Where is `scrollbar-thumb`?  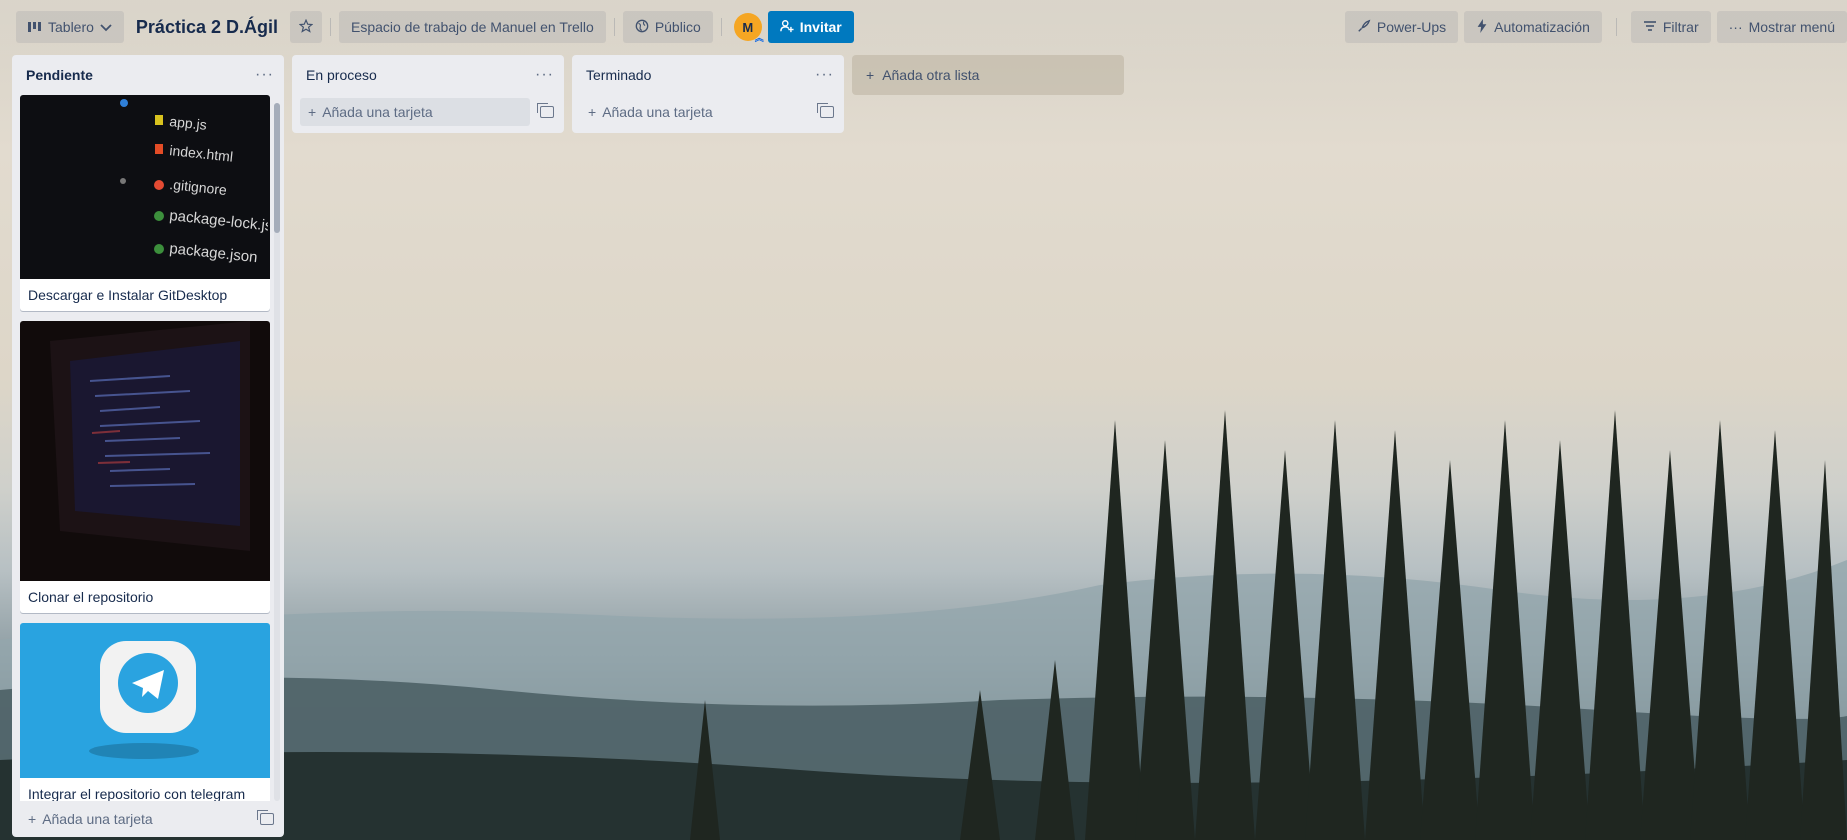 scrollbar-thumb is located at coordinates (277, 168).